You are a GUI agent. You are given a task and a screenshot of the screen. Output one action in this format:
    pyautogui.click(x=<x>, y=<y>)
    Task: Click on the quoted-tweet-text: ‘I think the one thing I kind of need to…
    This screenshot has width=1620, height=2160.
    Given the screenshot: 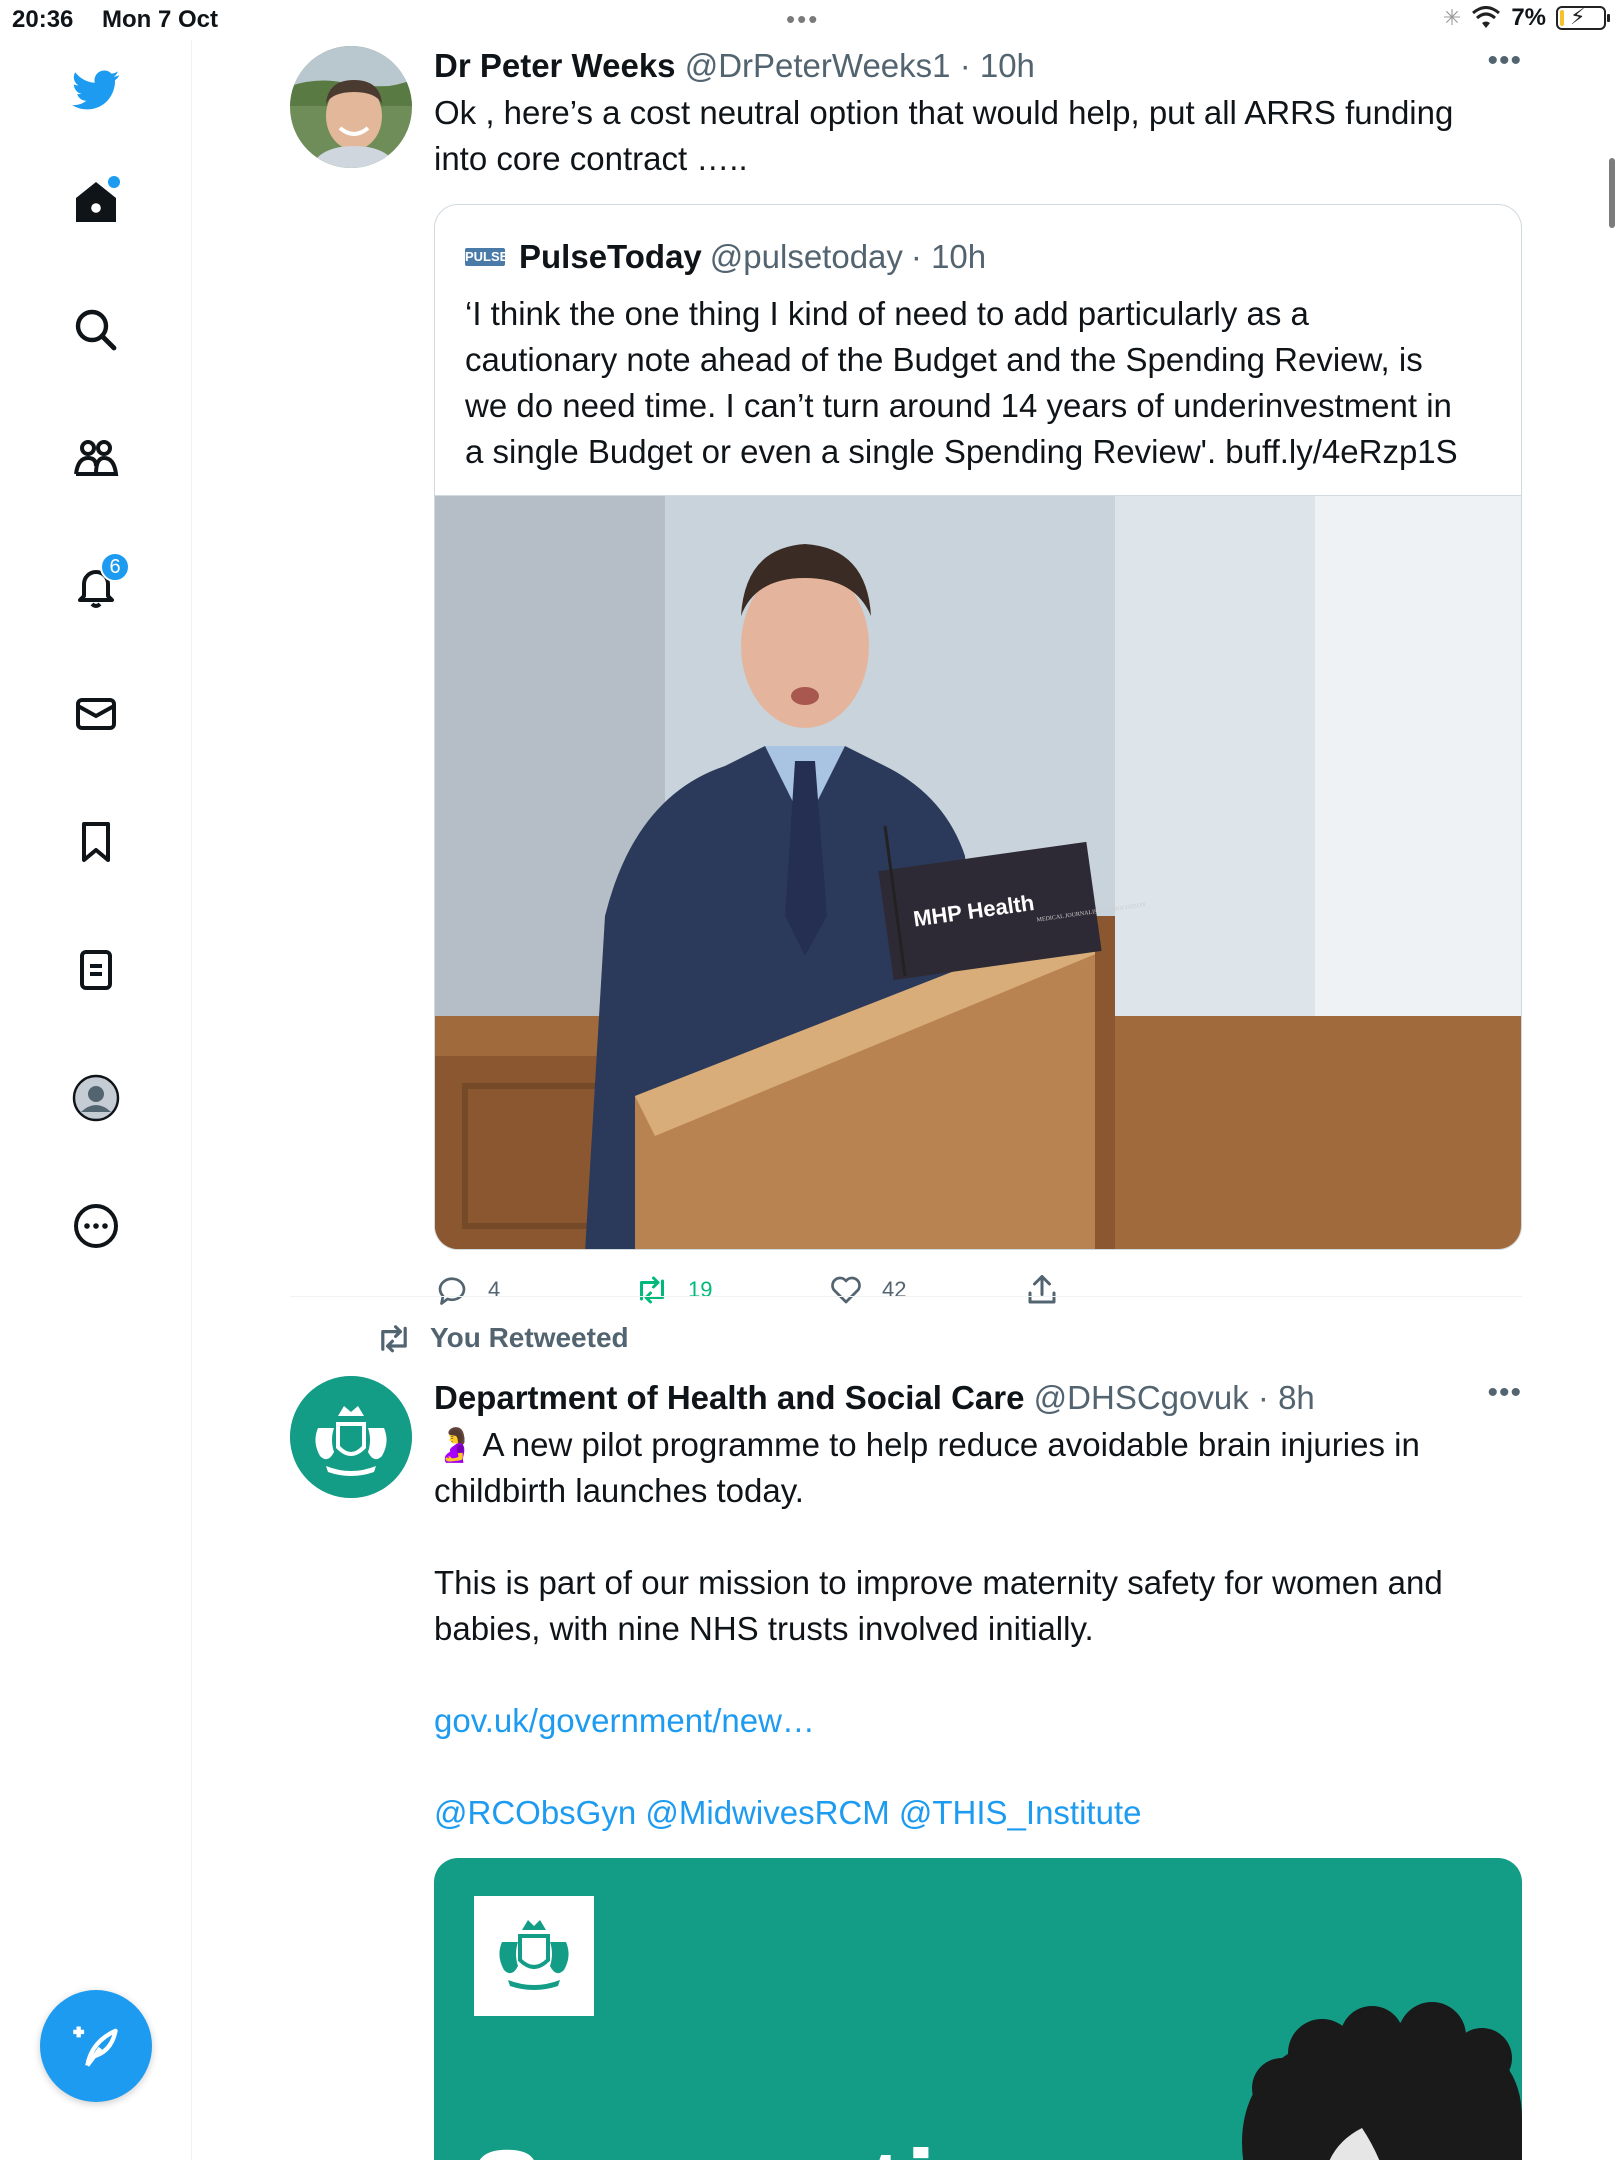 What is the action you would take?
    pyautogui.click(x=985, y=383)
    